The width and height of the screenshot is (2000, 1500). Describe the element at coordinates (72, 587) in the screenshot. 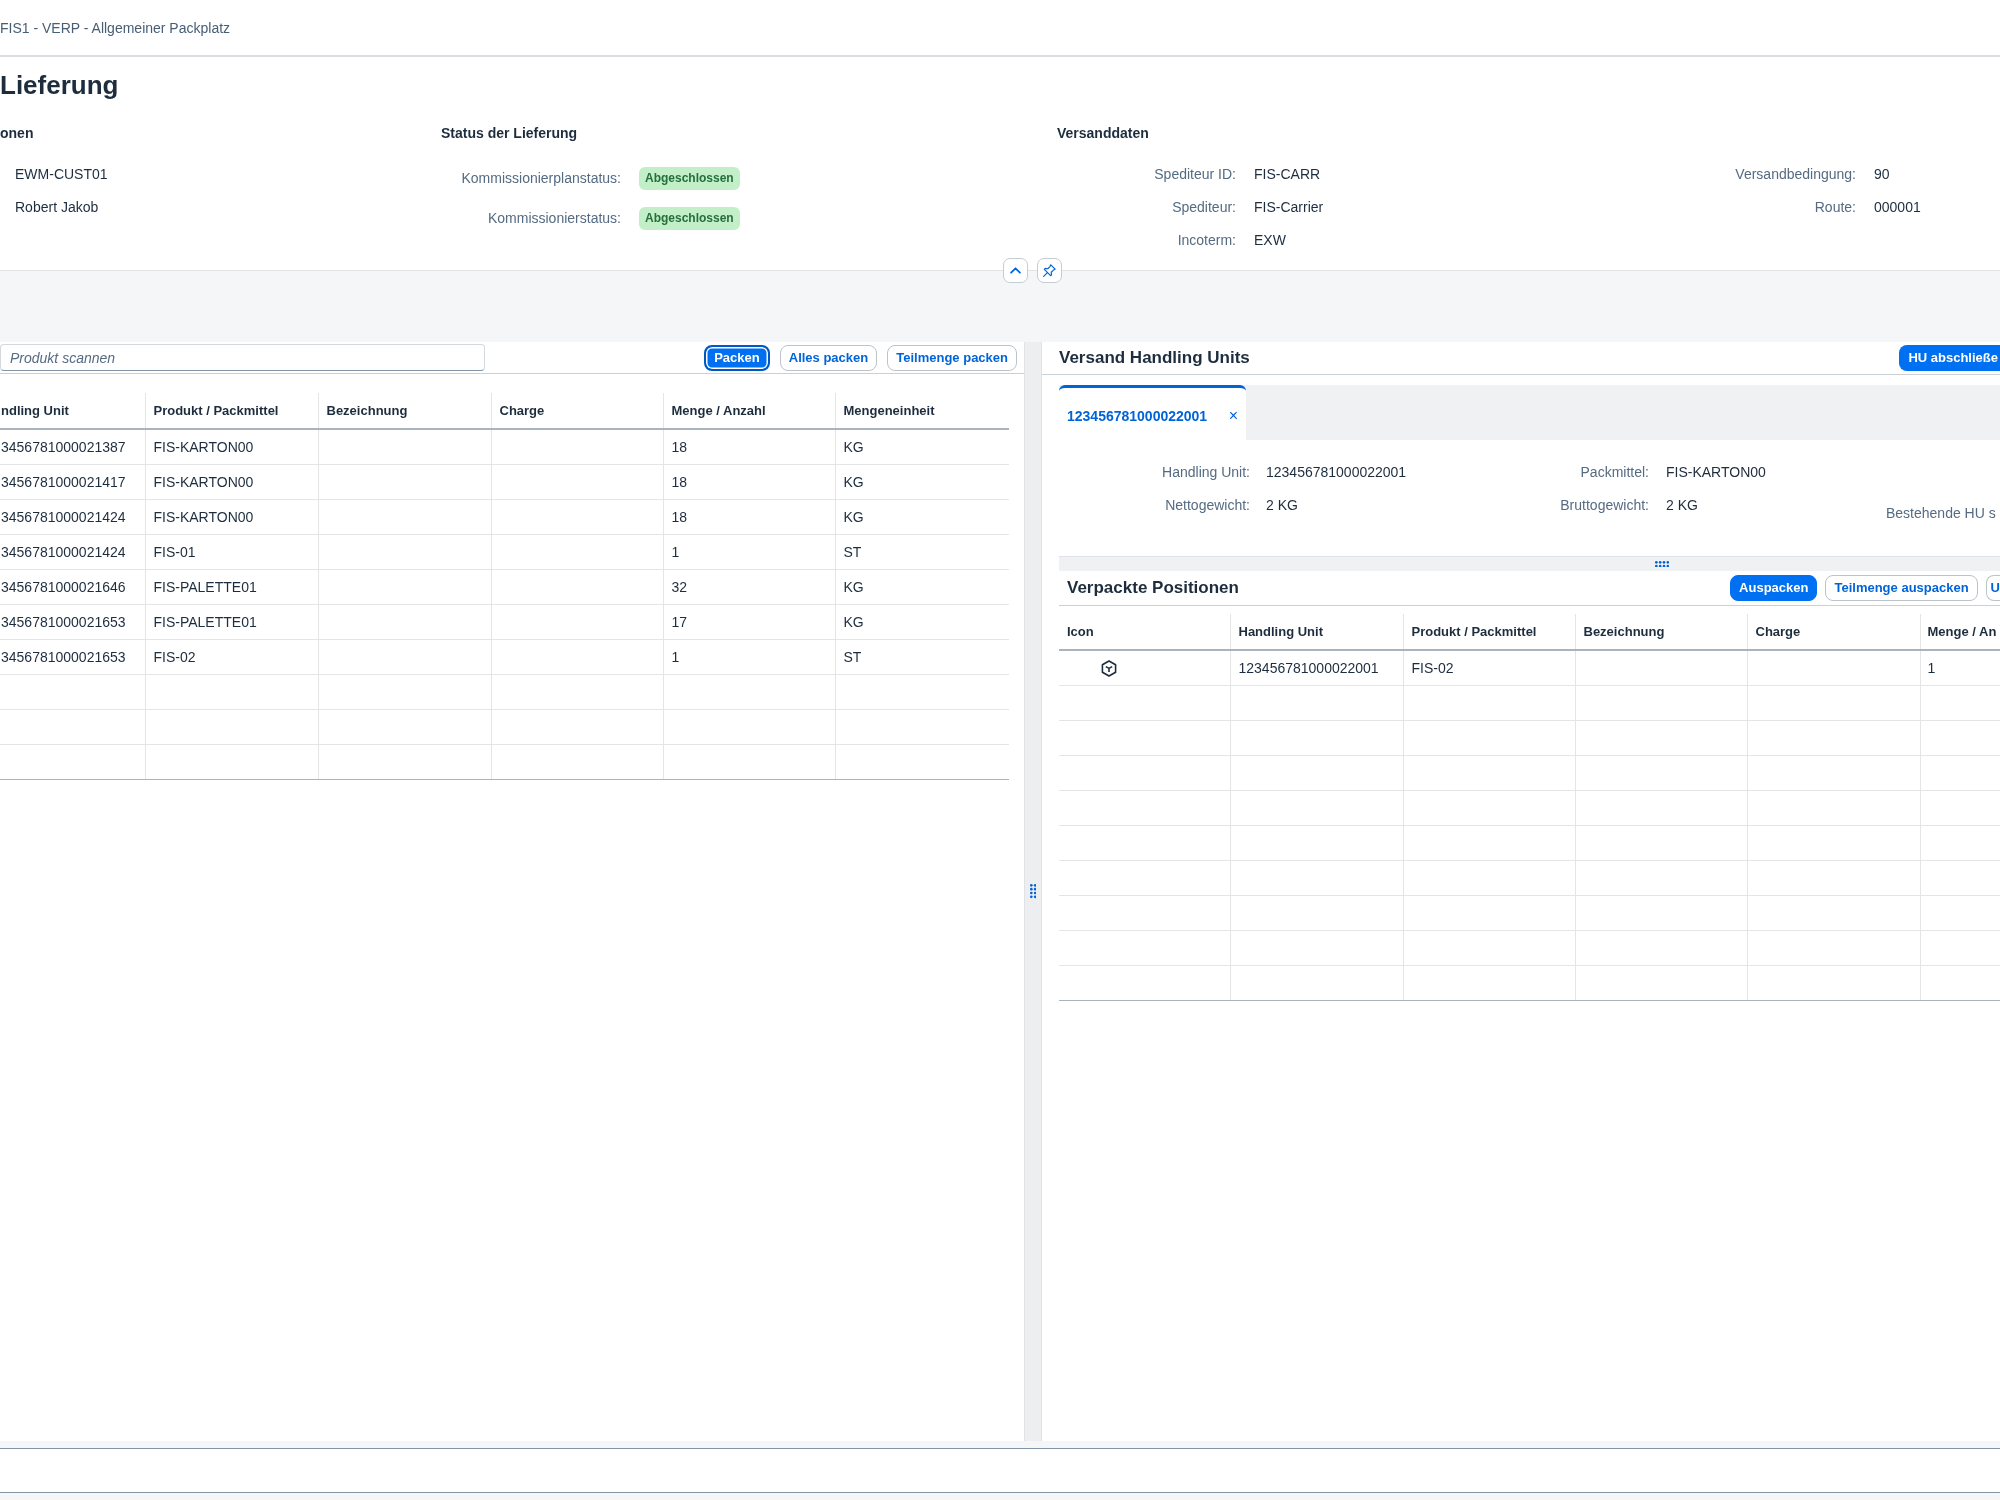

I see `table-cell: 3456781000021646` at that location.